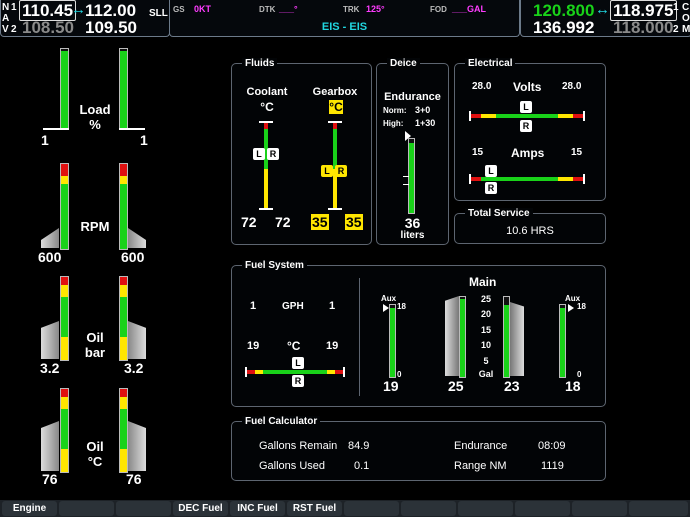  I want to click on nav2-active-frequency: 108.50, so click(48, 28).